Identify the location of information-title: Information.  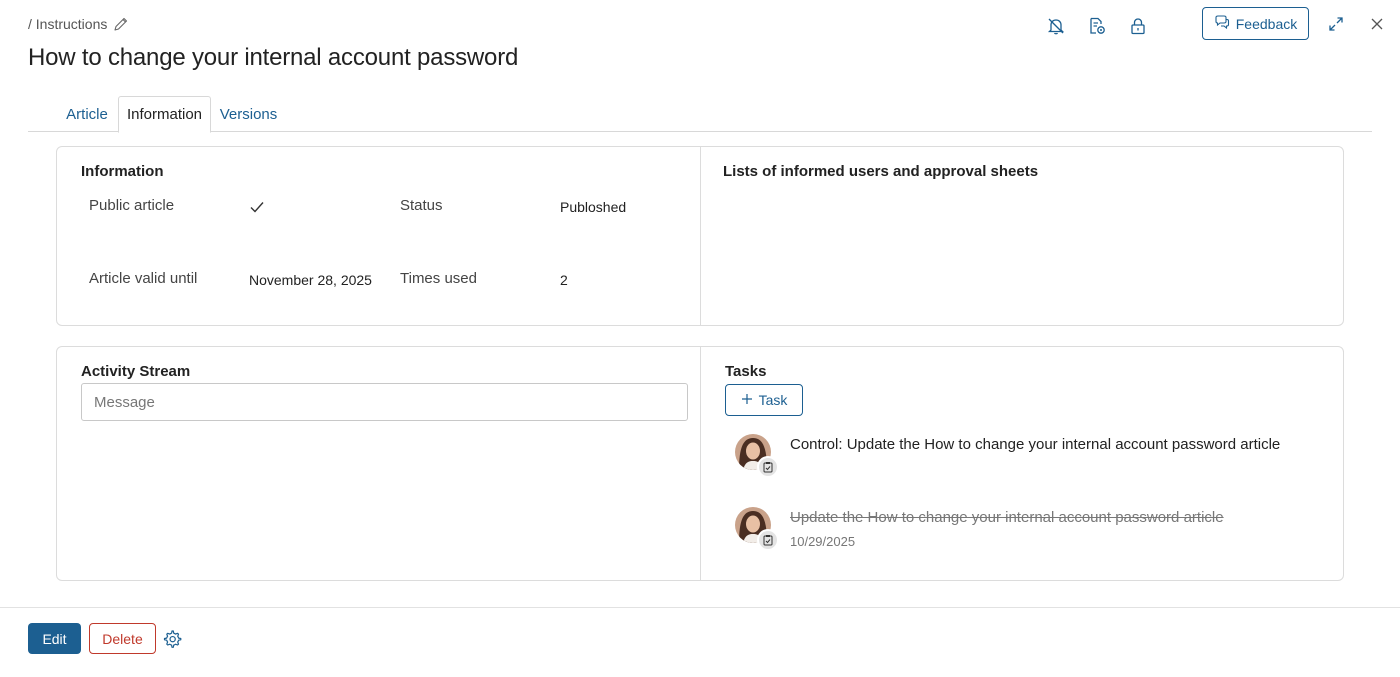
(122, 171).